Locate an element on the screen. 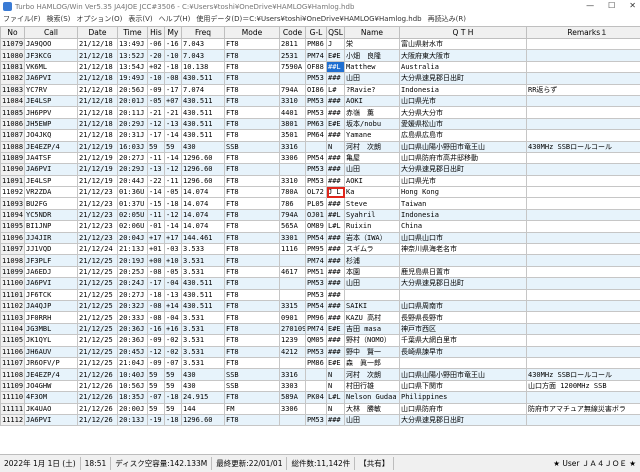  table-cell: 21/12/26 is located at coordinates (98, 397).